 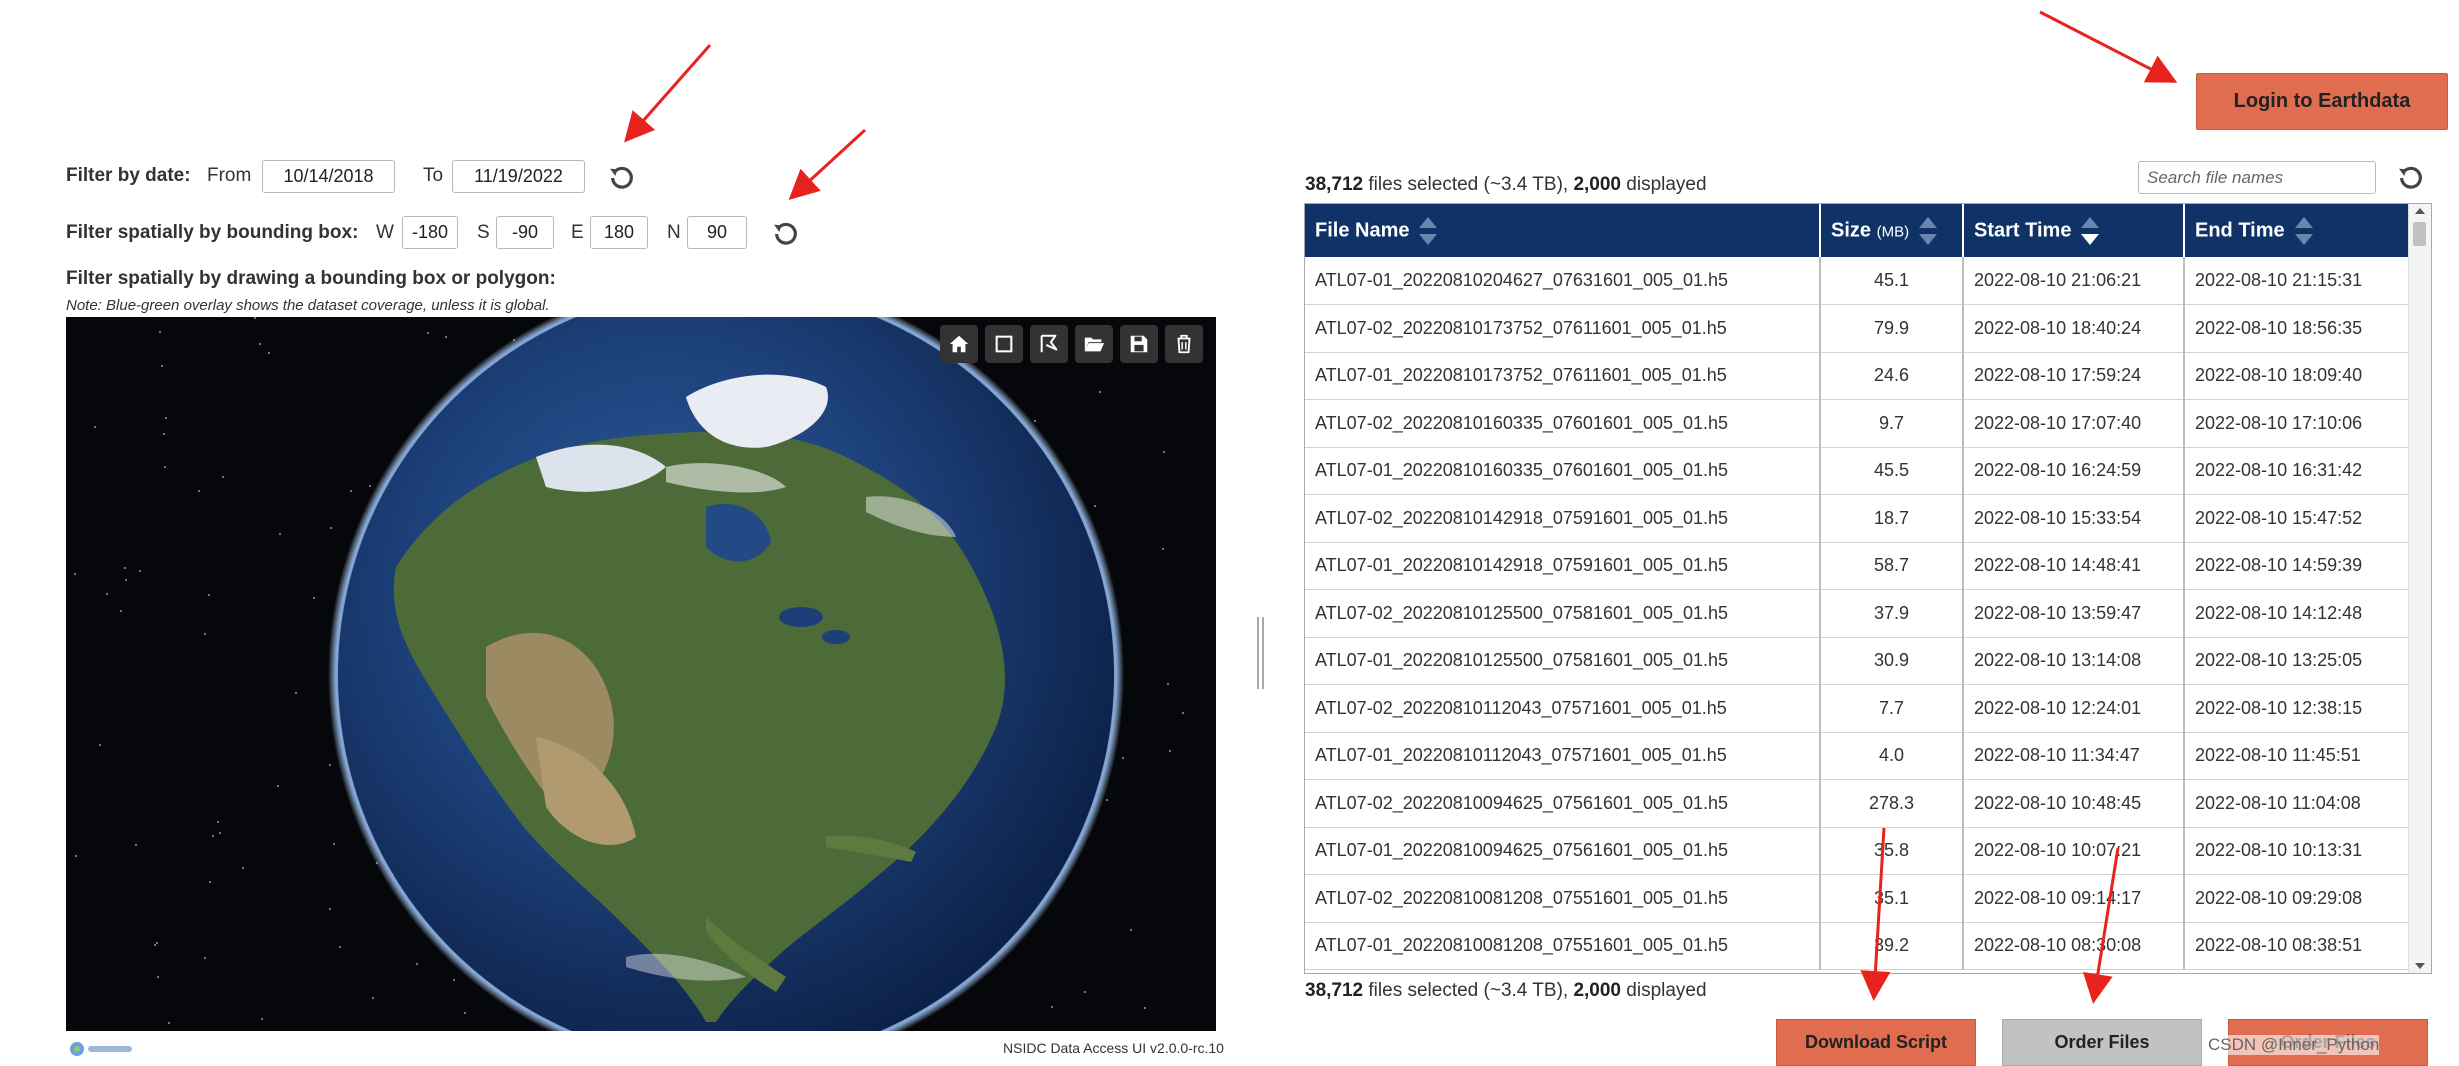 What do you see at coordinates (2074, 328) in the screenshot?
I see `start-time-cell: 2022-08-10 18:40:24` at bounding box center [2074, 328].